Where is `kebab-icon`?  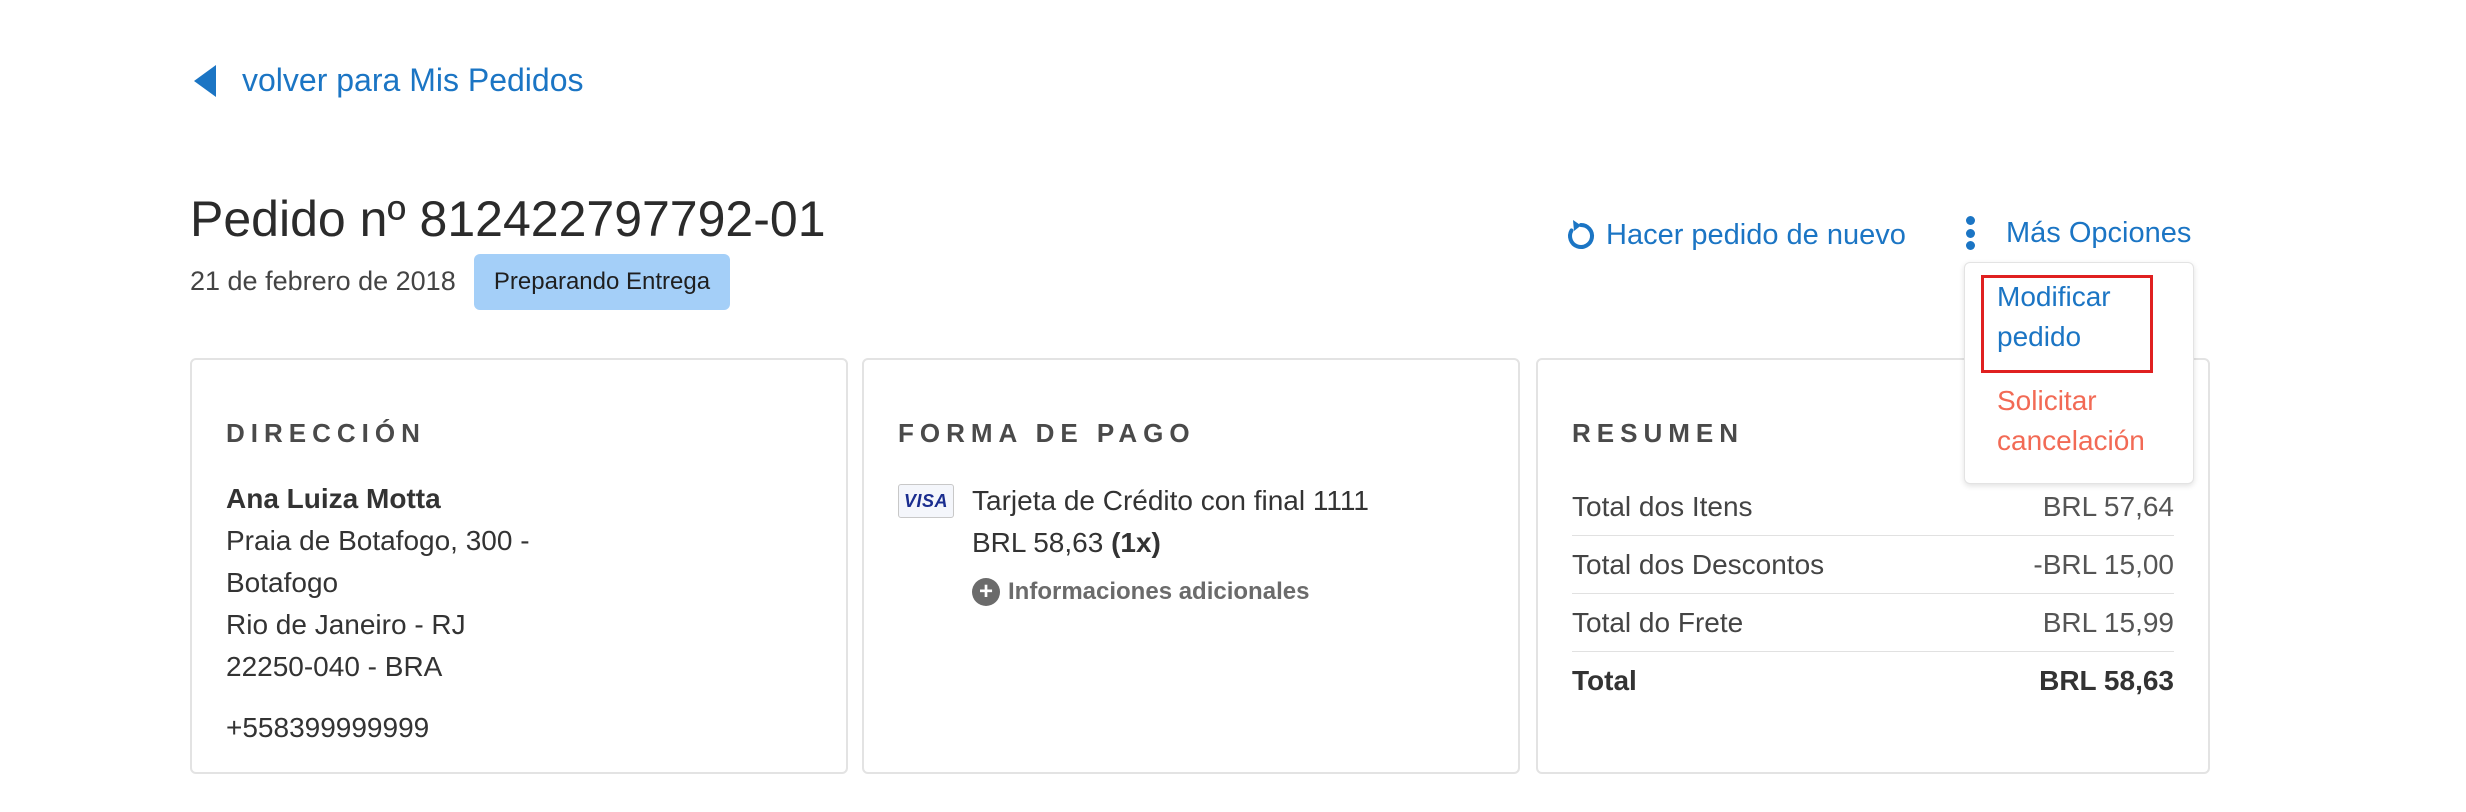 kebab-icon is located at coordinates (1971, 233).